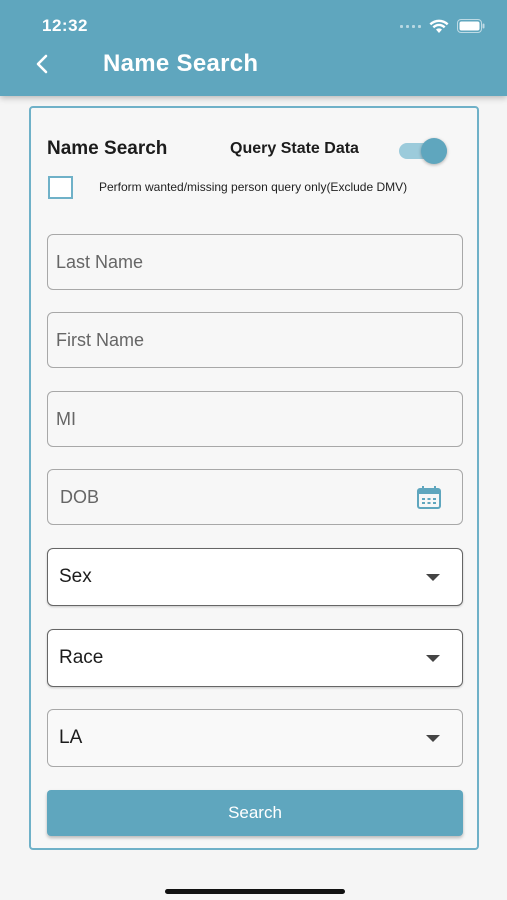  I want to click on dob-field, so click(255, 497).